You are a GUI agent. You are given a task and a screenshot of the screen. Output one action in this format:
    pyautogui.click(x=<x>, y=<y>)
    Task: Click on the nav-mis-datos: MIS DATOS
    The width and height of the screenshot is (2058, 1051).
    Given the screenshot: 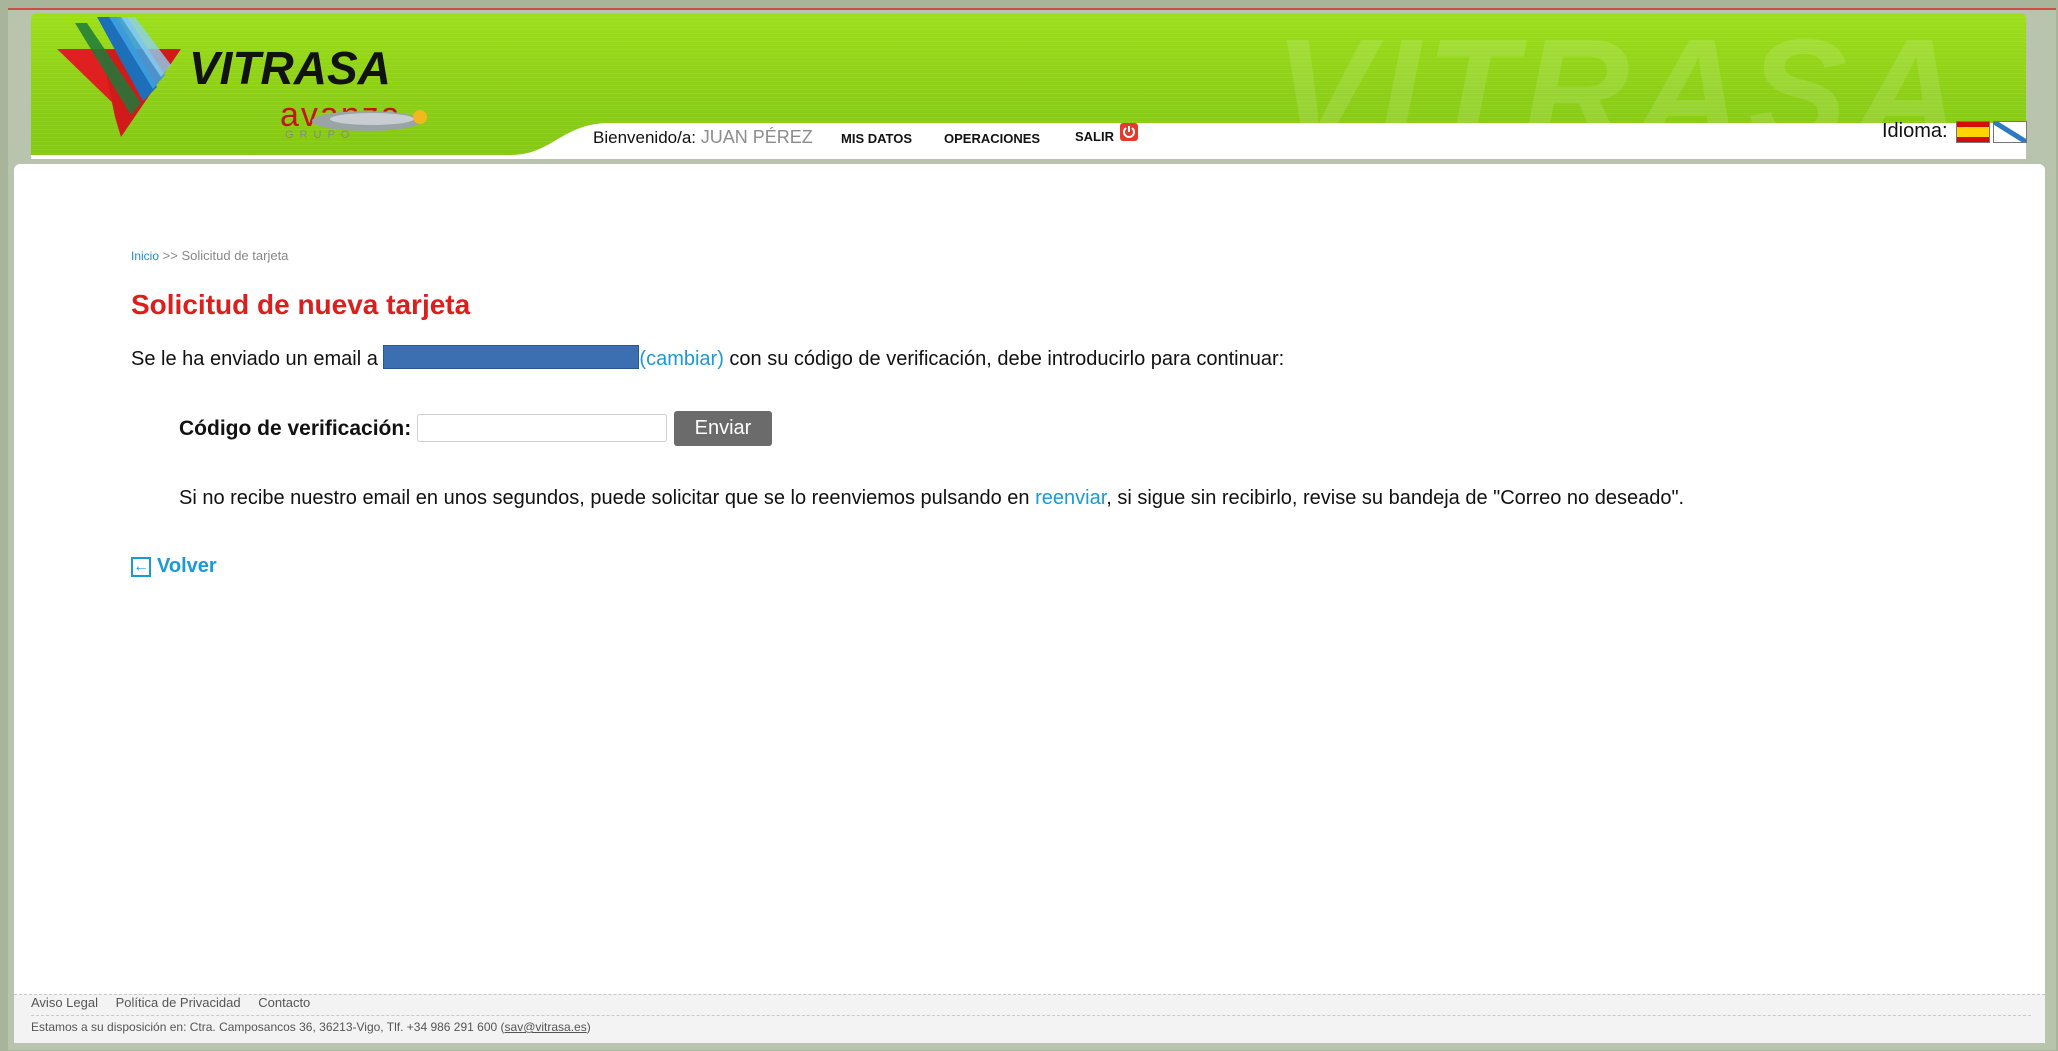 What is the action you would take?
    pyautogui.click(x=876, y=138)
    